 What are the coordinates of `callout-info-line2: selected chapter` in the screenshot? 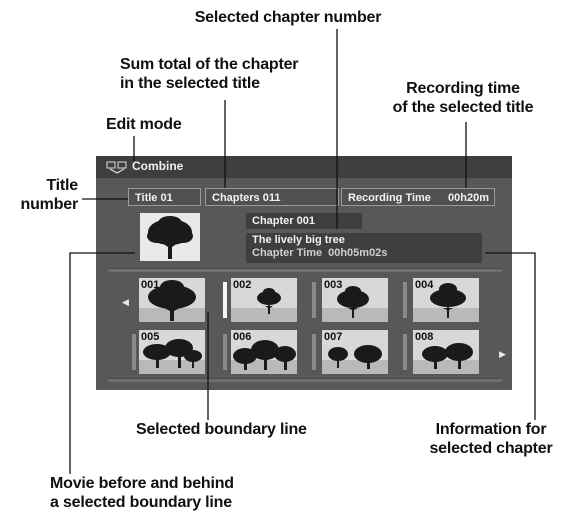 It's located at (491, 448).